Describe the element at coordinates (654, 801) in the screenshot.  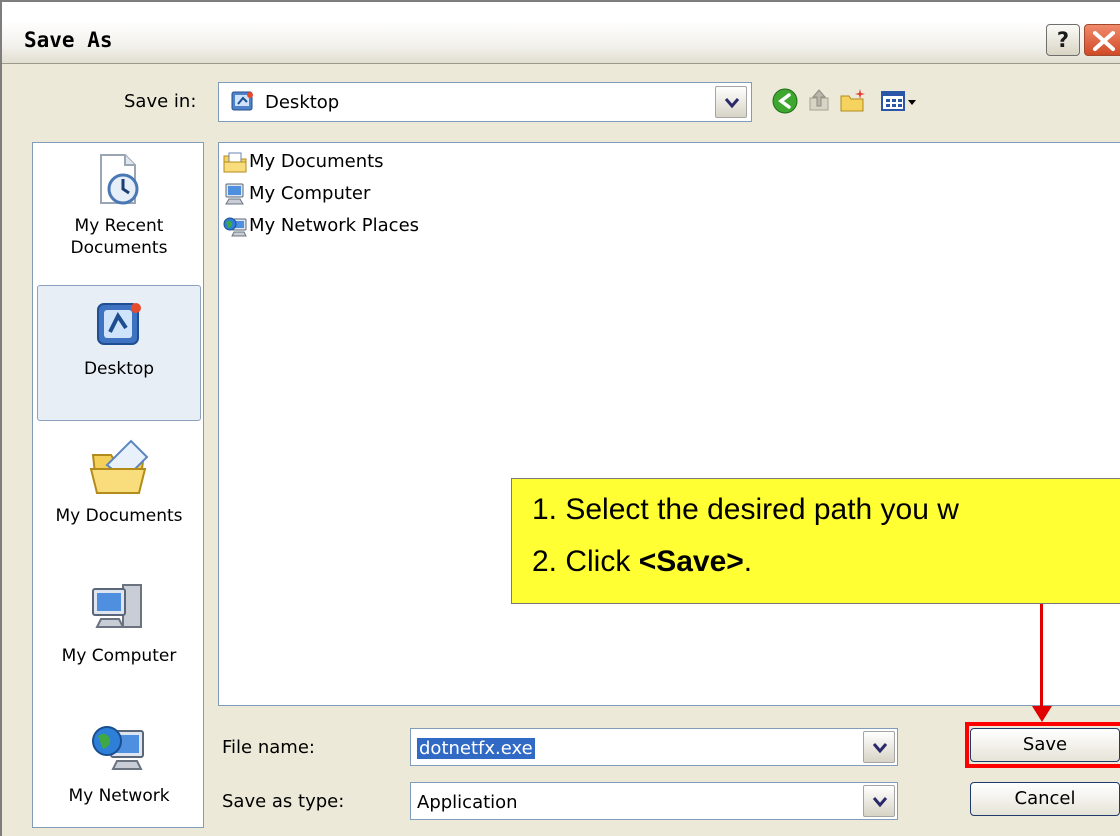
I see `save-as-type-select: Application` at that location.